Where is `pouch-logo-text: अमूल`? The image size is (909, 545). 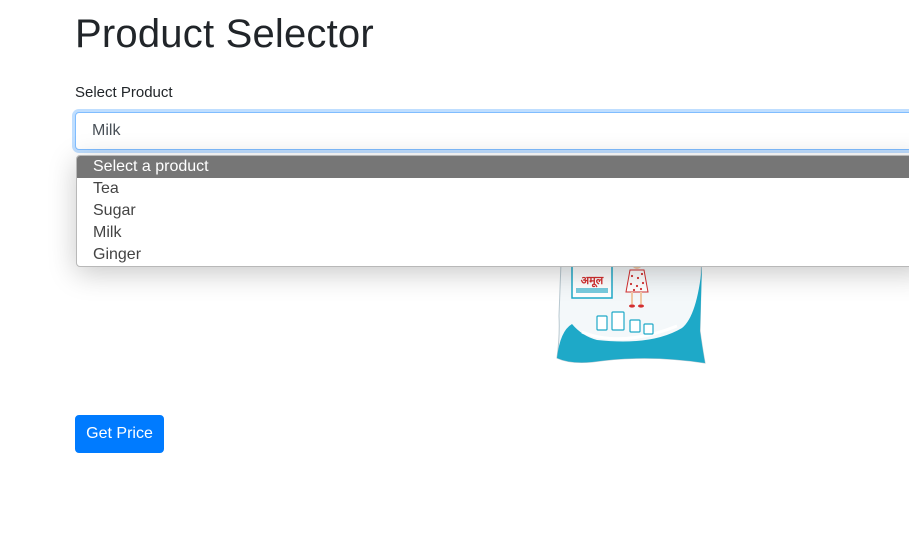
pouch-logo-text: अमूल is located at coordinates (592, 281).